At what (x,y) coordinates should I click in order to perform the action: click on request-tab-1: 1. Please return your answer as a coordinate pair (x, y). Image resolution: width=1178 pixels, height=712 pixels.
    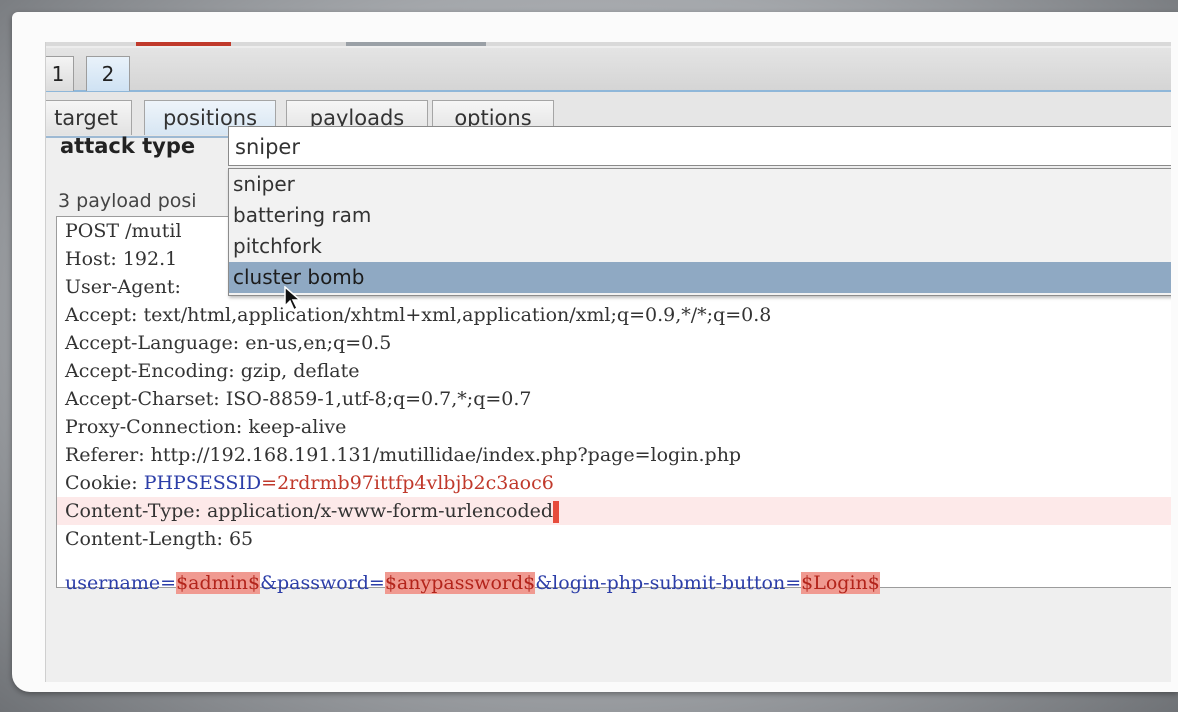
    Looking at the image, I should click on (60, 73).